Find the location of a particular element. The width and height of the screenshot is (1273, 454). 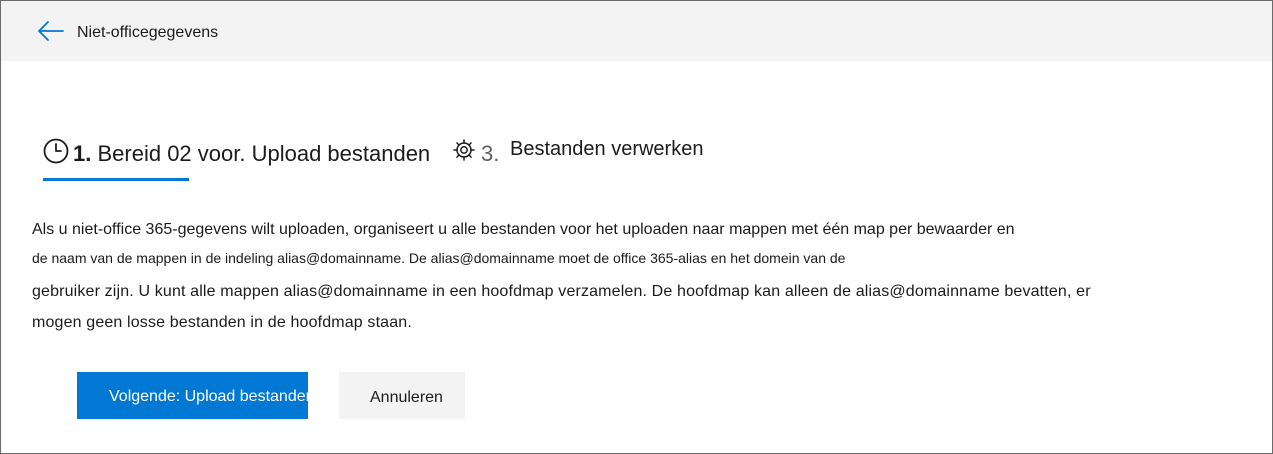

step-1-number: 1. is located at coordinates (82, 153).